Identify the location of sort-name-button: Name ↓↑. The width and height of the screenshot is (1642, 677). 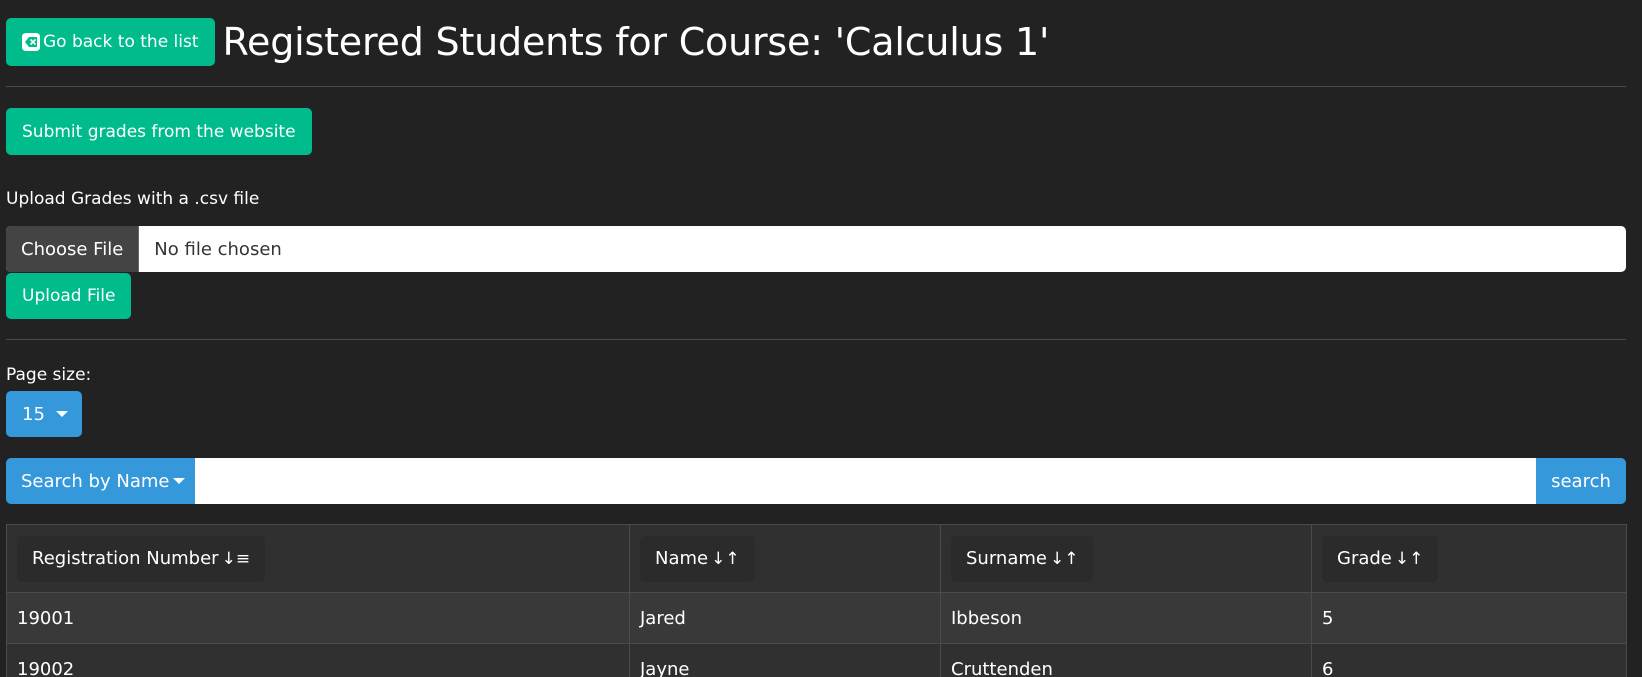
(697, 558).